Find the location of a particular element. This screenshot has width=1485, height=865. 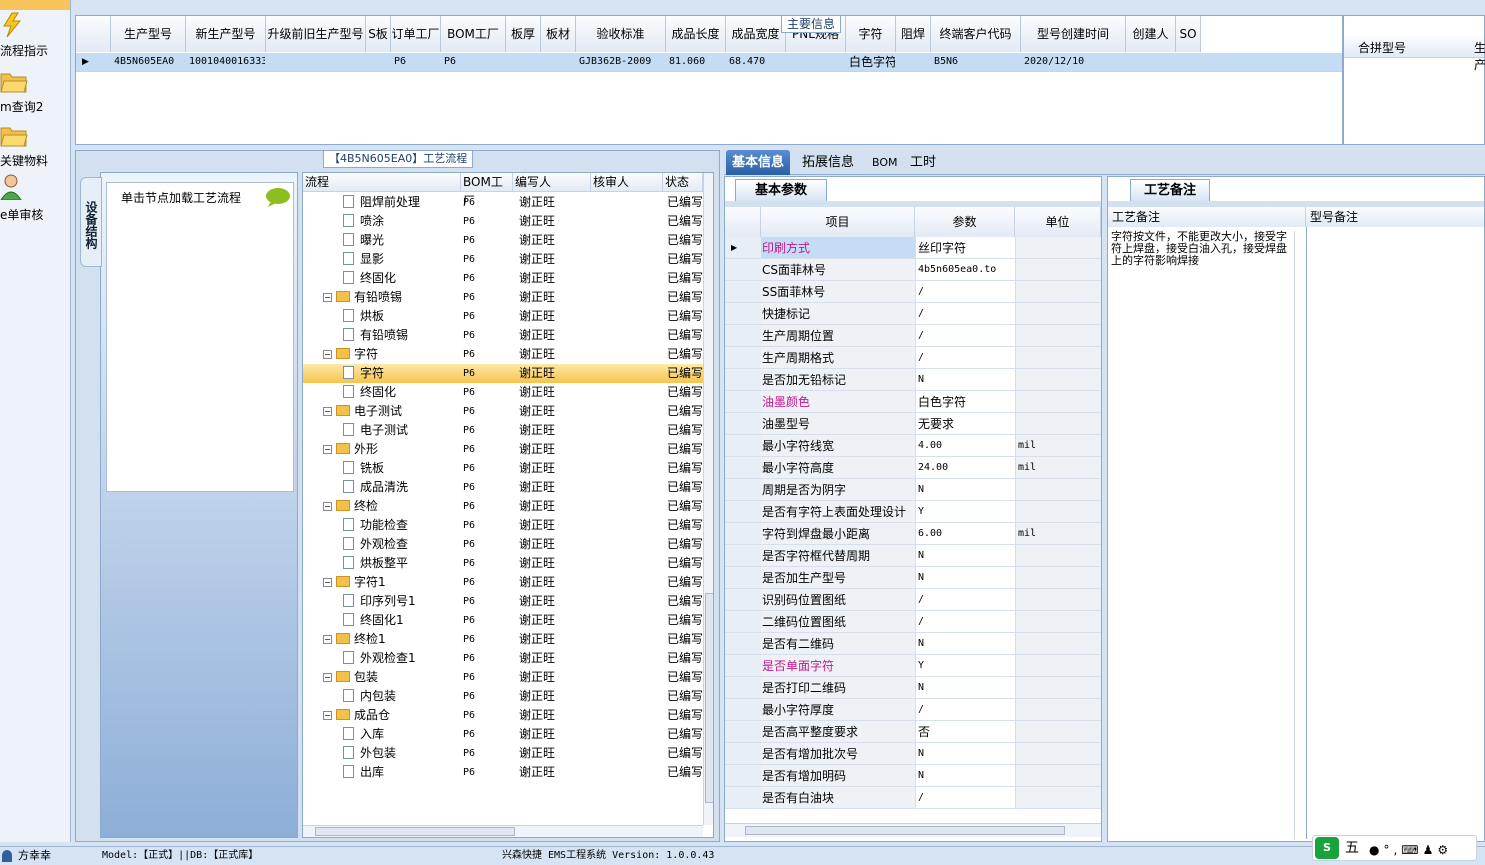

param-row: 是否高平整度要求否 is located at coordinates (913, 732).